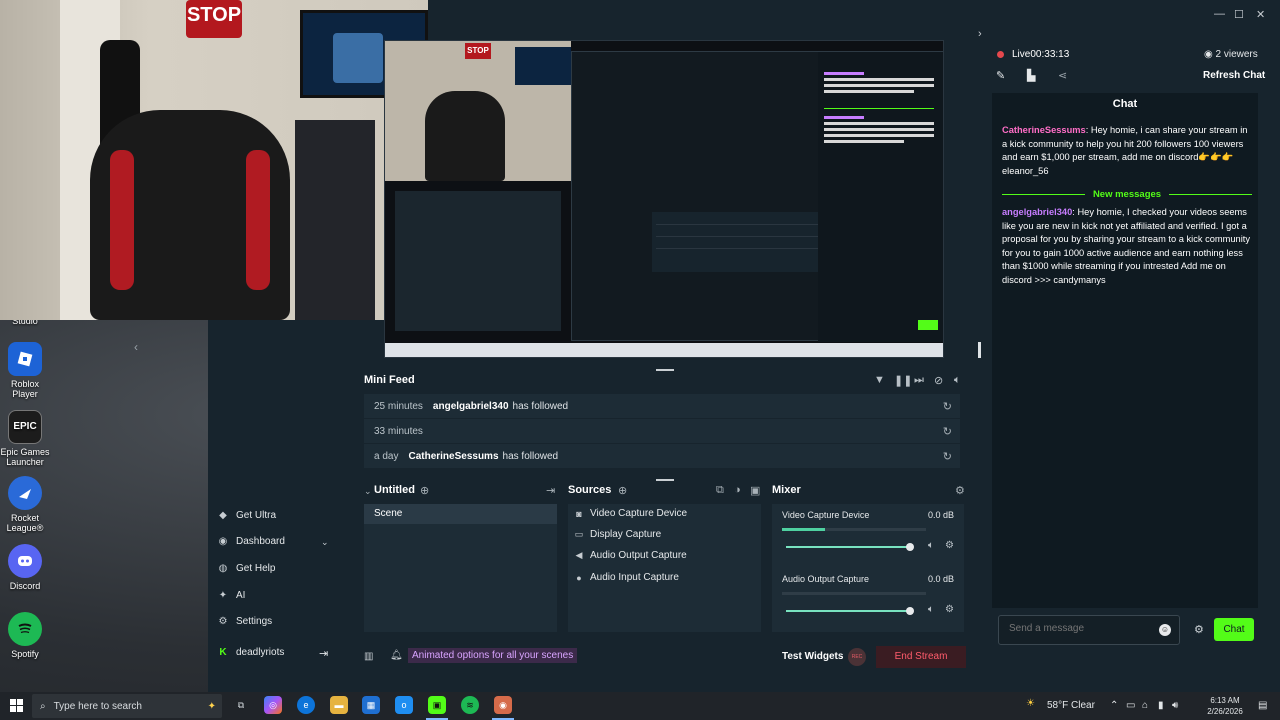  What do you see at coordinates (755, 490) in the screenshot?
I see `source-folder-icon: ▣` at bounding box center [755, 490].